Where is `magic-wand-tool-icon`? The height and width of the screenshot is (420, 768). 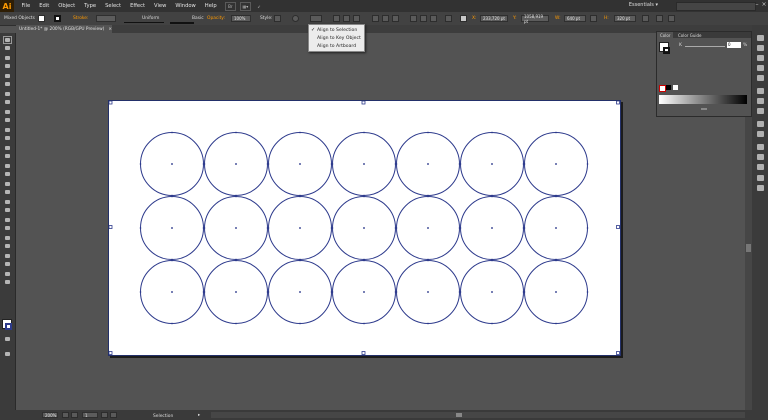 magic-wand-tool-icon is located at coordinates (7, 58).